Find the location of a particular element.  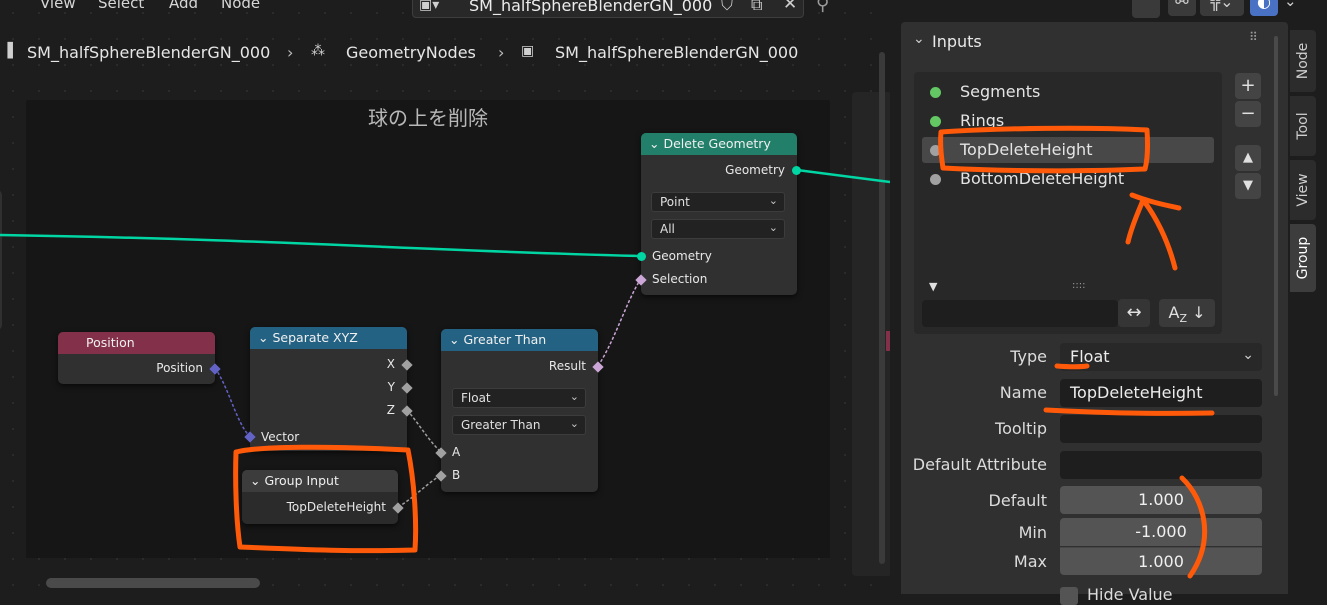

add-input-plus-icon: + is located at coordinates (1248, 86).